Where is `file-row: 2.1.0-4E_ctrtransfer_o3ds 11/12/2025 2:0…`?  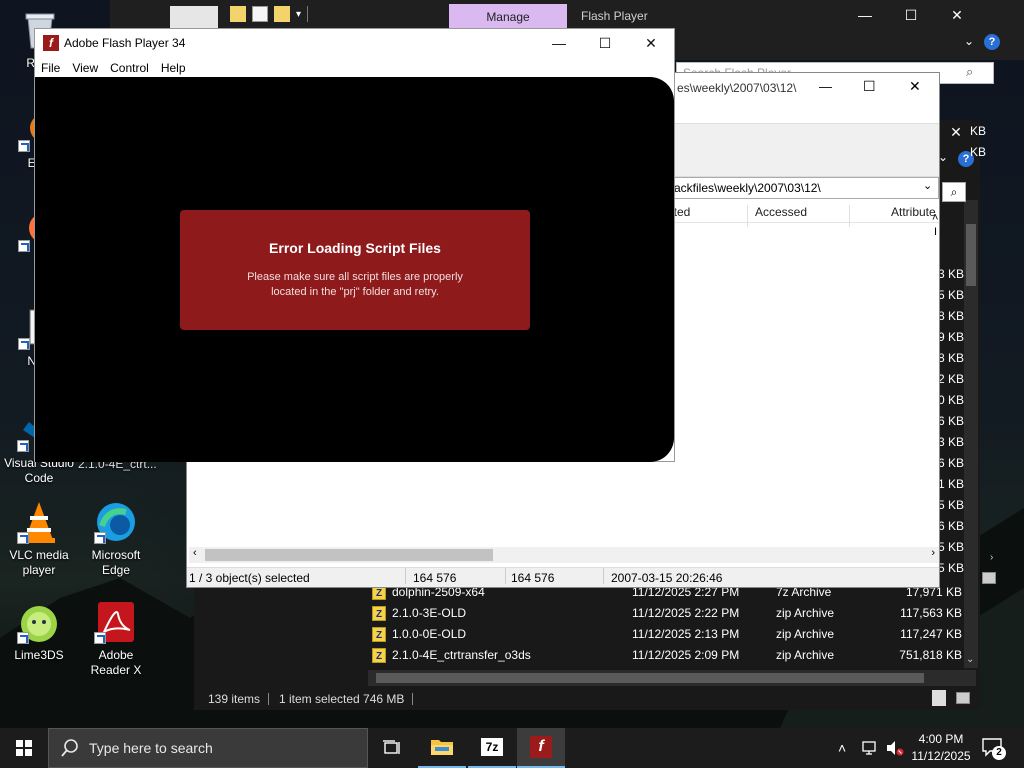 file-row: 2.1.0-4E_ctrtransfer_o3ds 11/12/2025 2:0… is located at coordinates (670, 656).